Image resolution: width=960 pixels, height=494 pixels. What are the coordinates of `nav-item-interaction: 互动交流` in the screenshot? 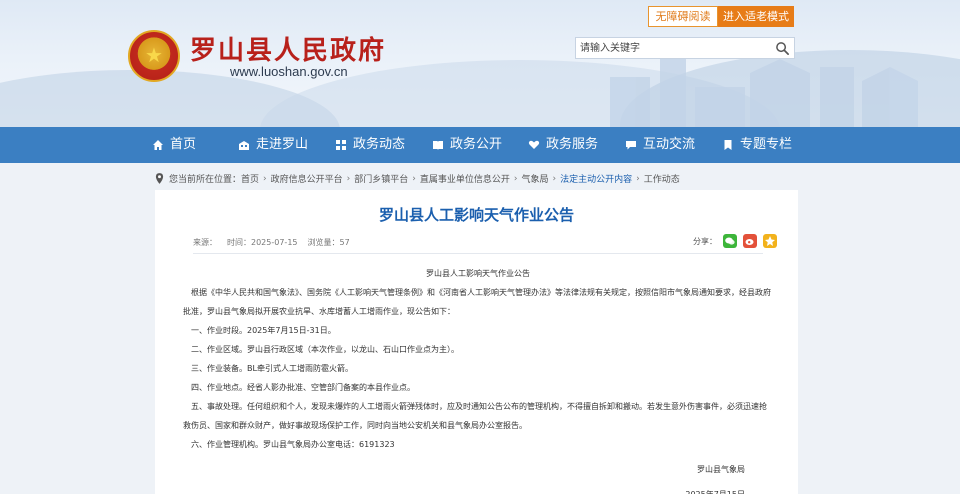 It's located at (660, 145).